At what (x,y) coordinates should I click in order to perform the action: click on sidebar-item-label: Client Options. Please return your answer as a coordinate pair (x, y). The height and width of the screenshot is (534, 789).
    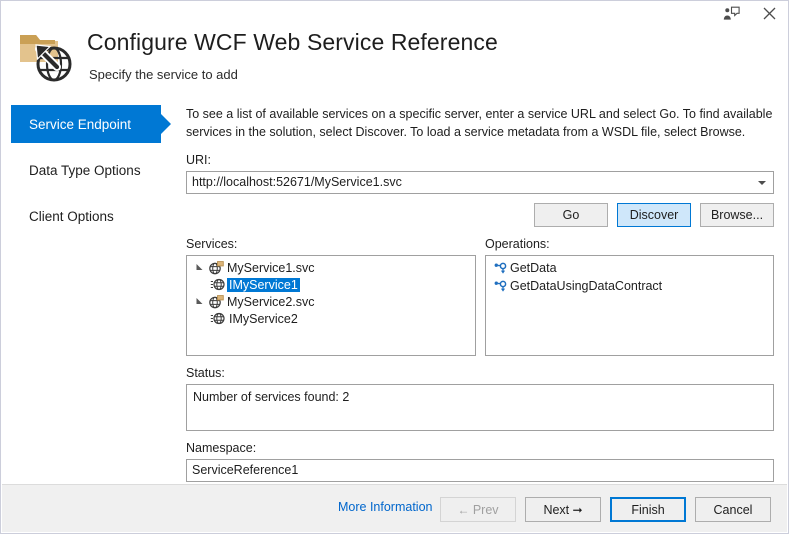
    Looking at the image, I should click on (71, 216).